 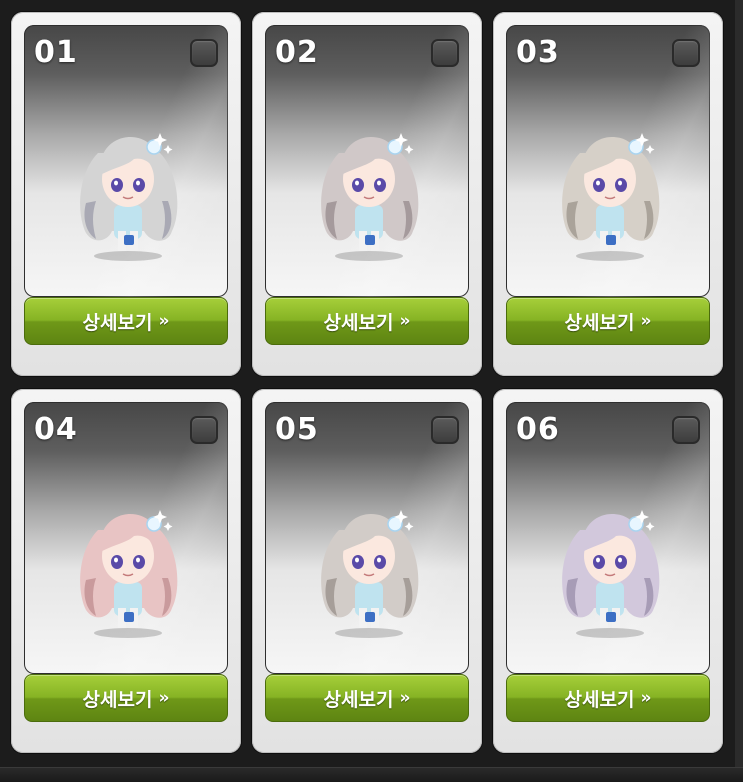 What do you see at coordinates (297, 52) in the screenshot?
I see `card-number: 02` at bounding box center [297, 52].